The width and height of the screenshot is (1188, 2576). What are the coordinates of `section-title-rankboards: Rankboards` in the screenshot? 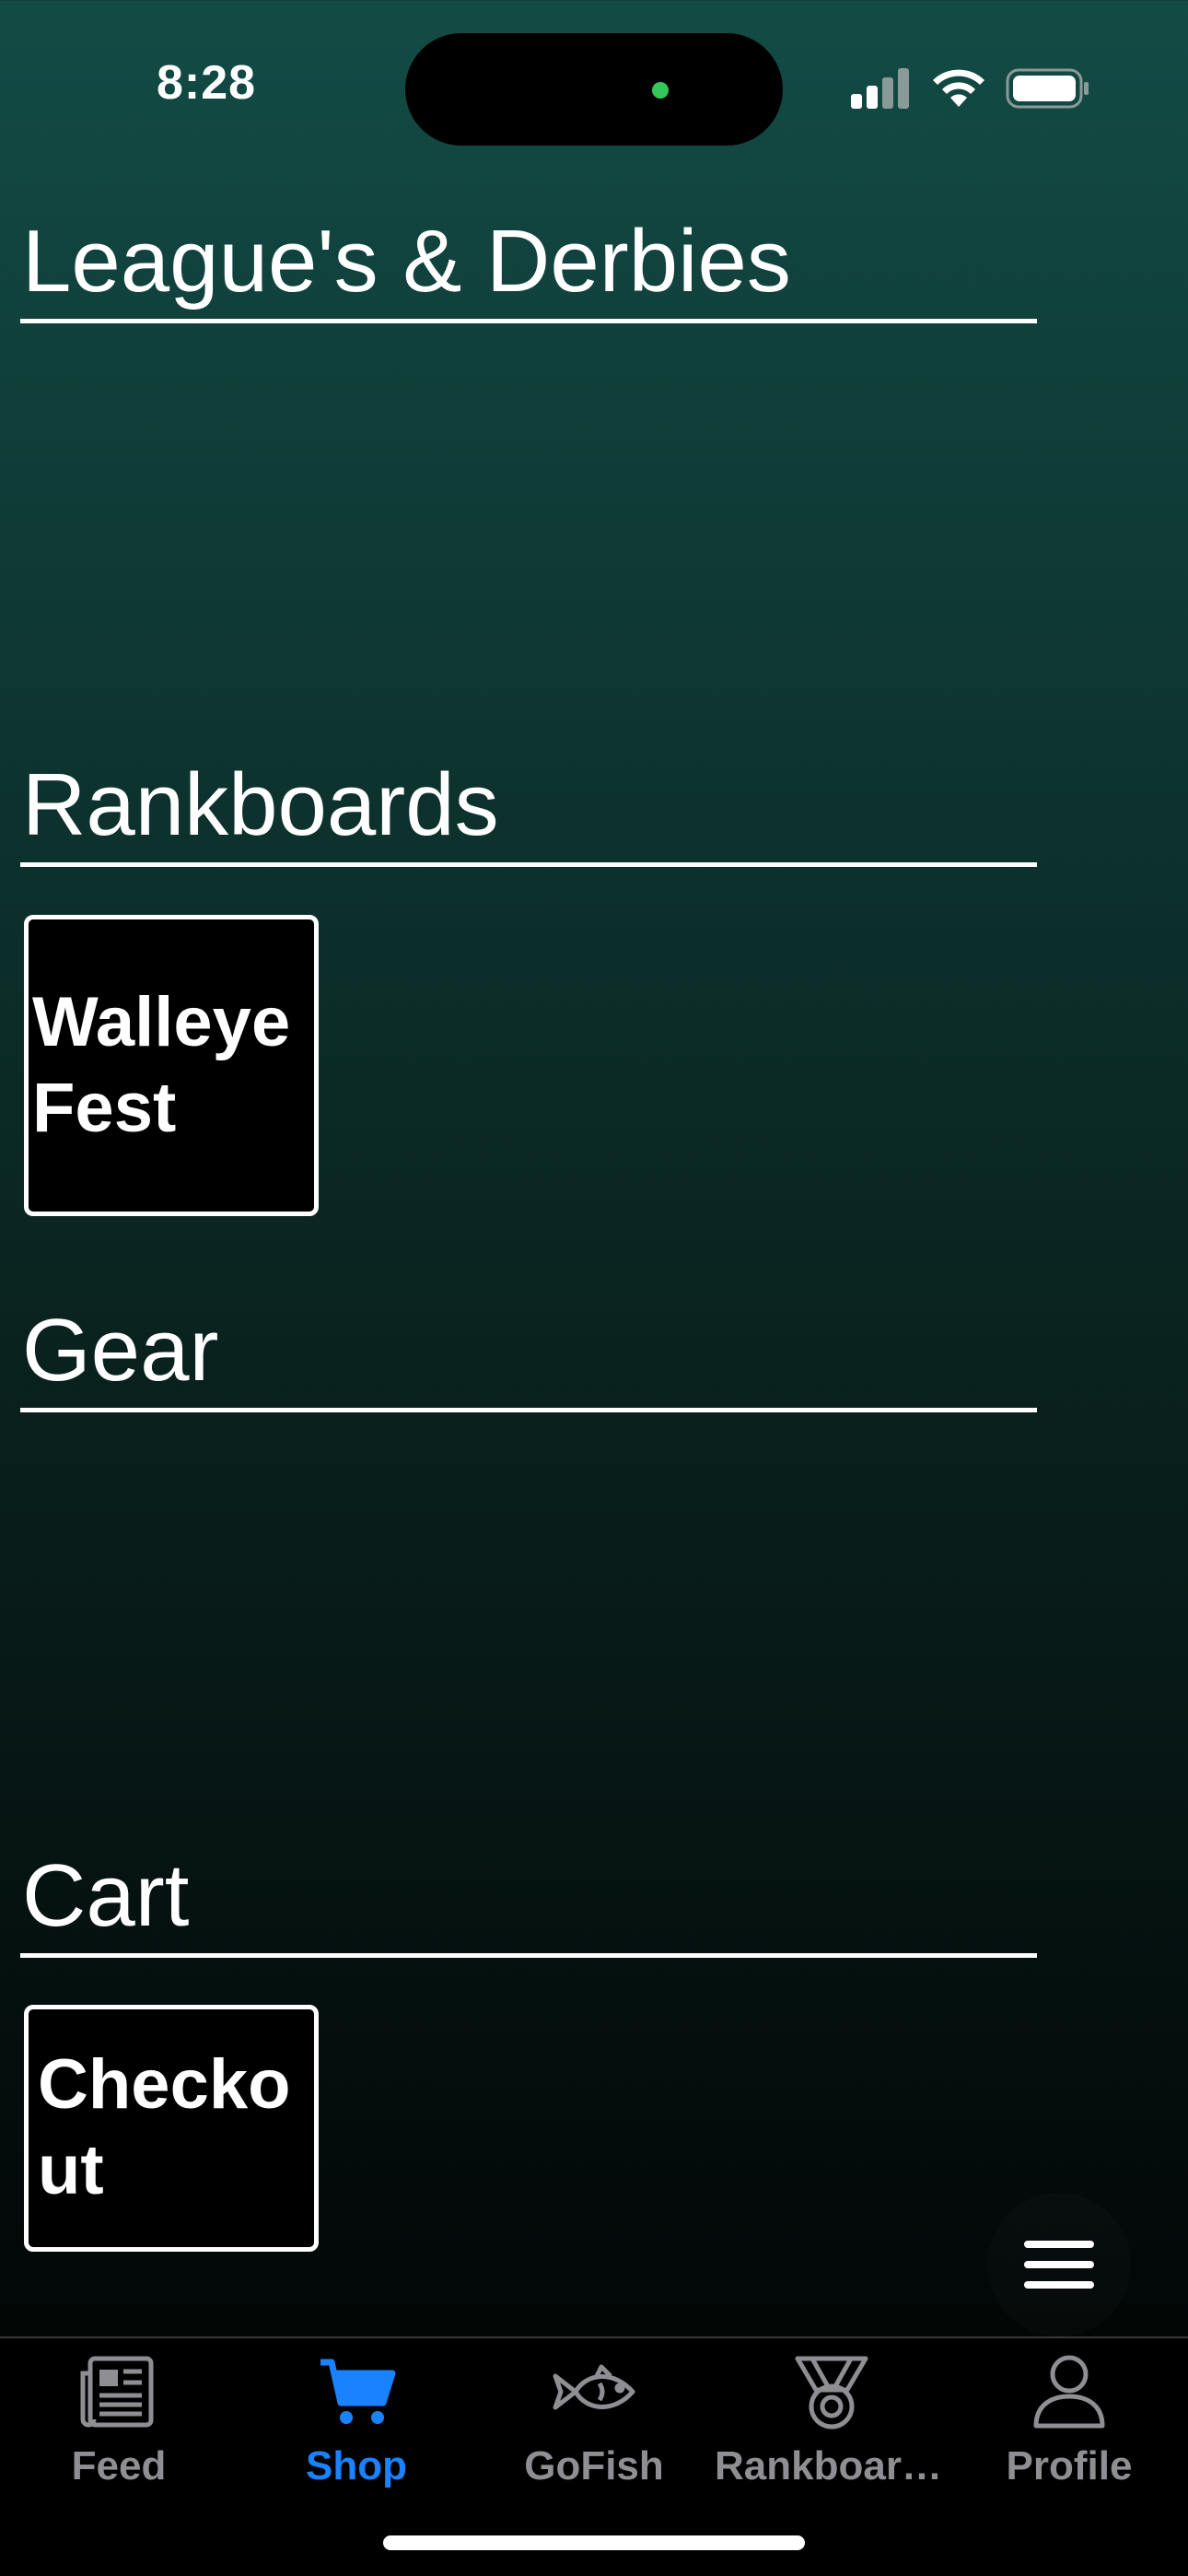 It's located at (260, 804).